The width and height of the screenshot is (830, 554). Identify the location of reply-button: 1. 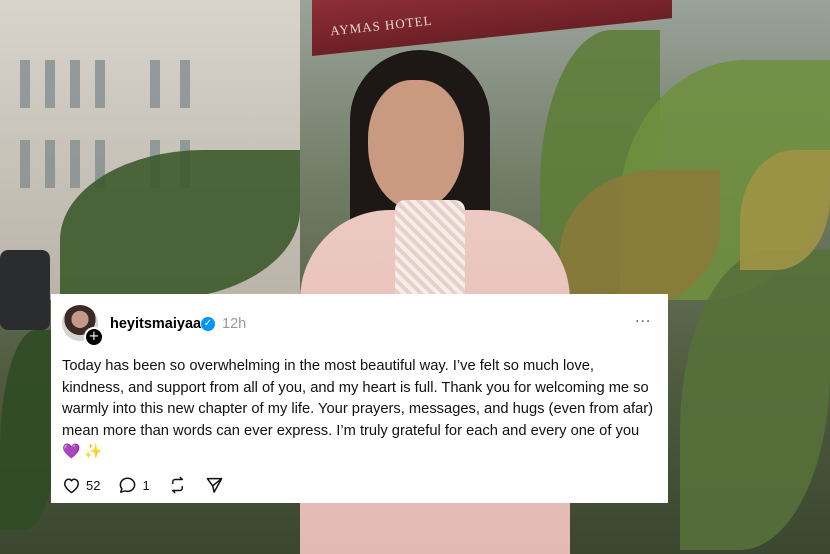
(134, 485).